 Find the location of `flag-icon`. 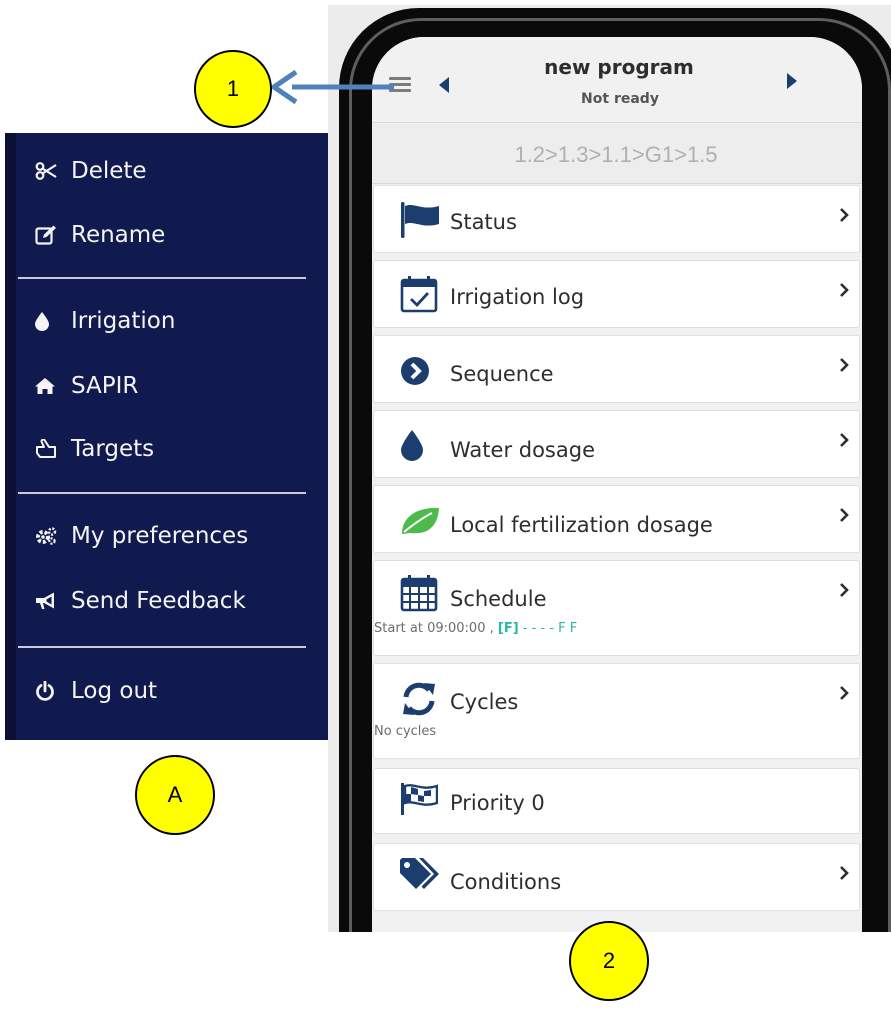

flag-icon is located at coordinates (420, 220).